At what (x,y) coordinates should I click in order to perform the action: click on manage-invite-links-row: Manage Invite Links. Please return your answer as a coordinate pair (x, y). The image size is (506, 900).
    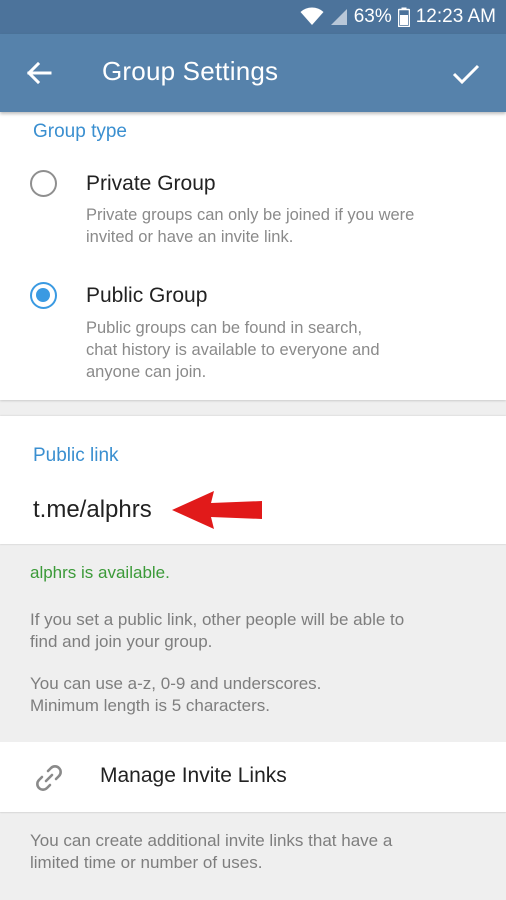
    Looking at the image, I should click on (253, 777).